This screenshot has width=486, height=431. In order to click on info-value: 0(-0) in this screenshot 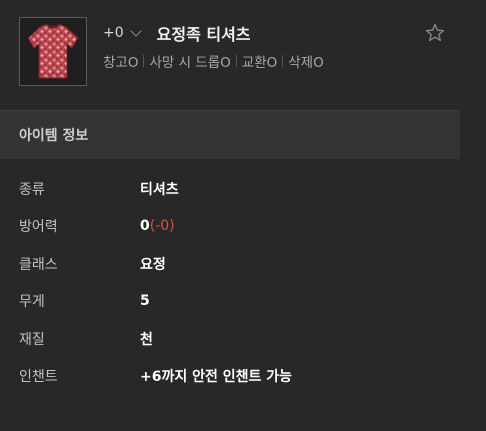, I will do `click(157, 226)`.